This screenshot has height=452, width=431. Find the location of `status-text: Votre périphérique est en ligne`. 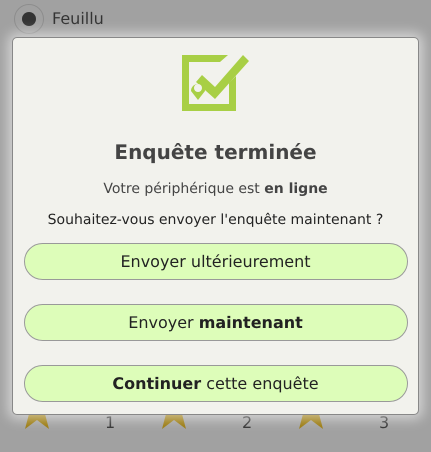

status-text: Votre périphérique est en ligne is located at coordinates (215, 189).